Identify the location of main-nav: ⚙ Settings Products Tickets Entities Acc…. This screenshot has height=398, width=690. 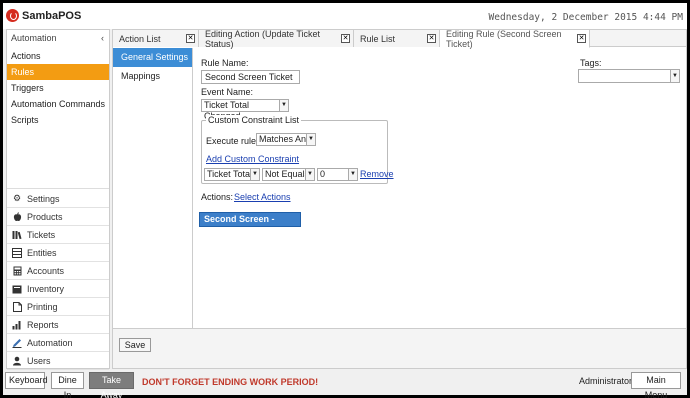
(58, 280).